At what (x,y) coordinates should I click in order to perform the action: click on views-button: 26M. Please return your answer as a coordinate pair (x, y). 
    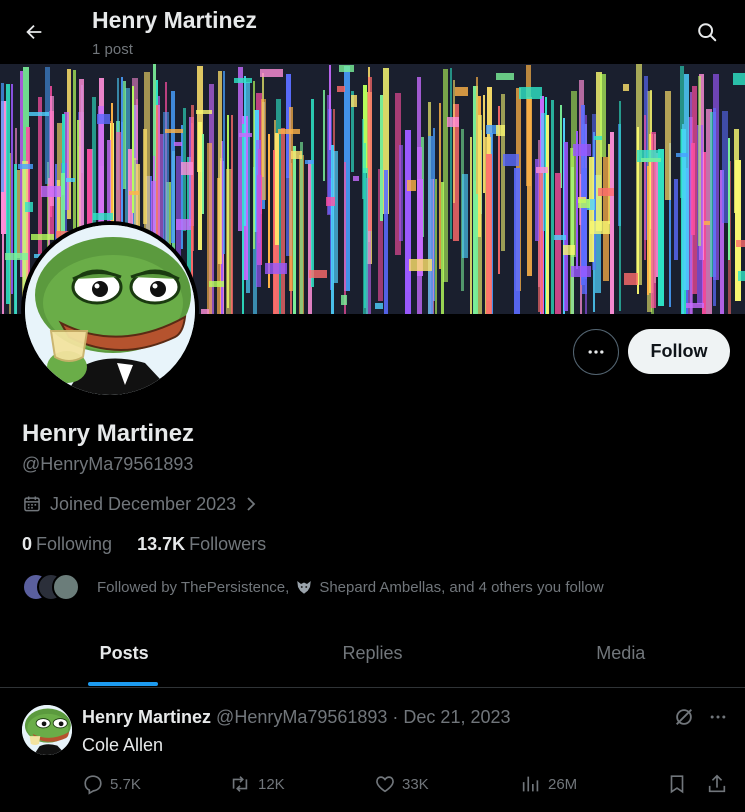
    Looking at the image, I should click on (548, 784).